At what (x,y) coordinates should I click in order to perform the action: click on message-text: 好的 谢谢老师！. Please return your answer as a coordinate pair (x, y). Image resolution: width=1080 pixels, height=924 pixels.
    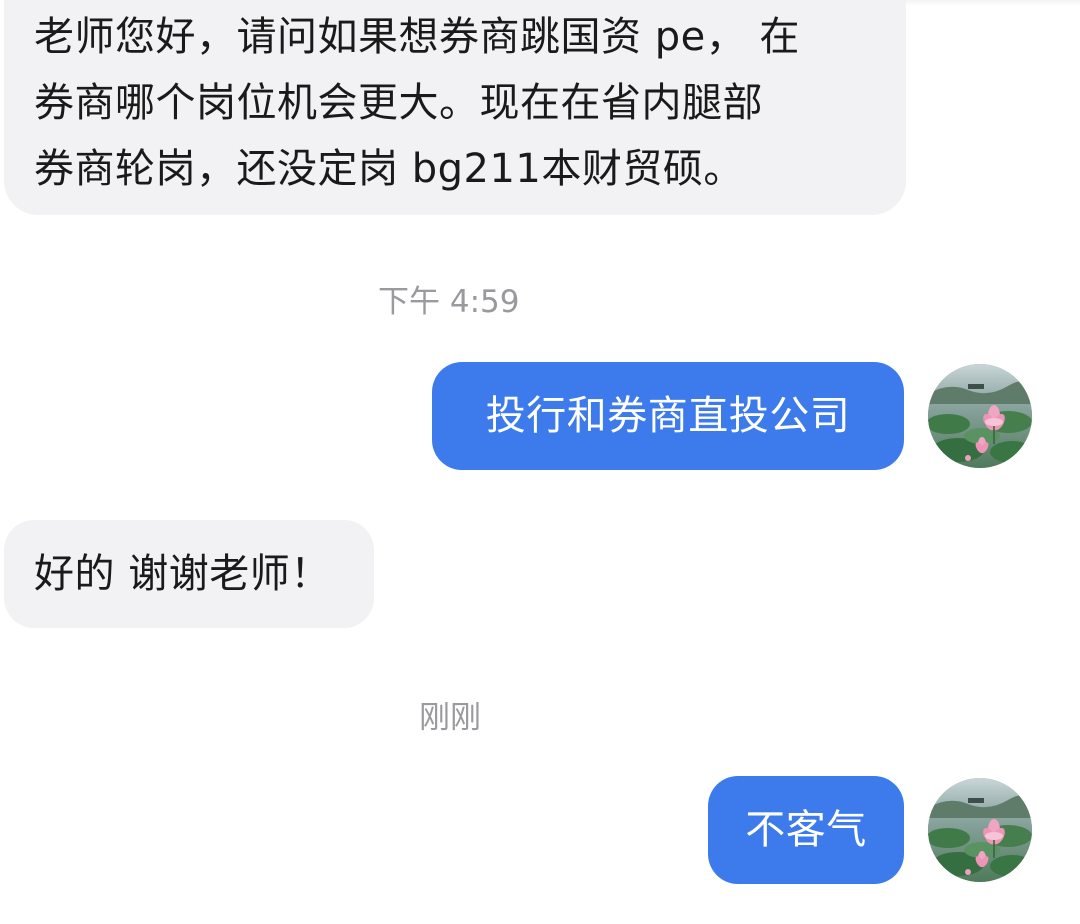
    Looking at the image, I should click on (182, 574).